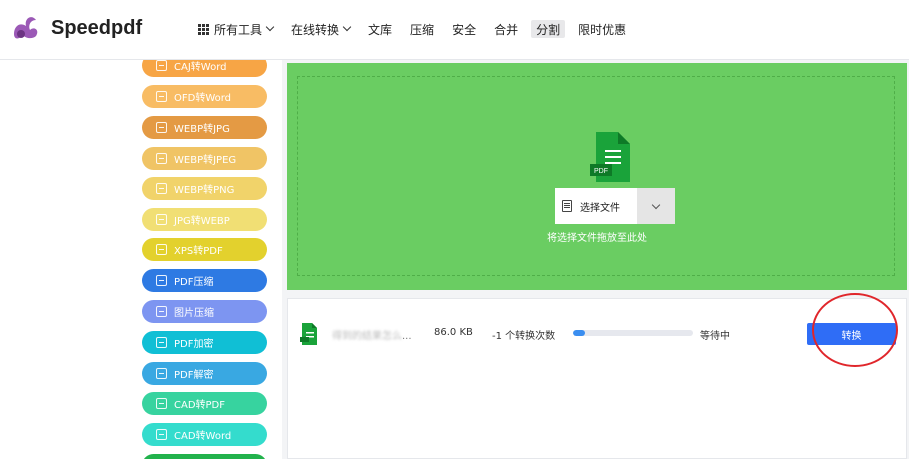 The width and height of the screenshot is (909, 459). I want to click on sidebar-item-webp-to-jpeg: WEBP转JPEG, so click(204, 158).